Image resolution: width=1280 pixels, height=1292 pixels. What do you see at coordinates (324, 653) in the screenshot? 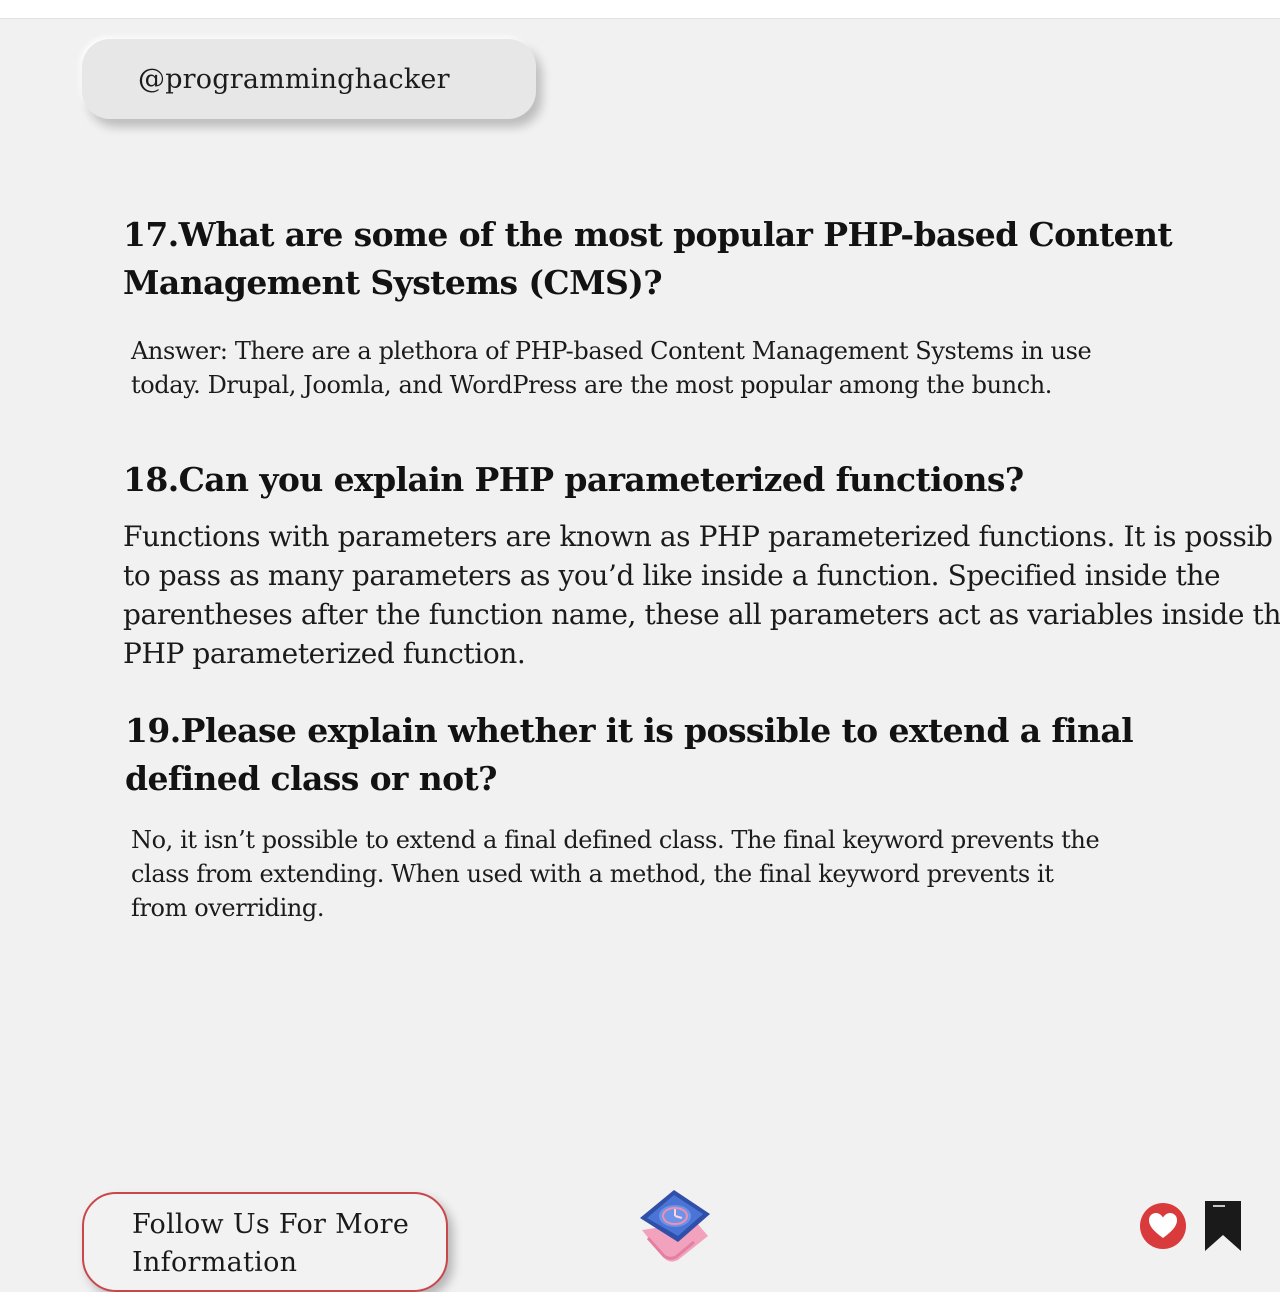
I see `answer-18-line: PHP parameterized function.` at bounding box center [324, 653].